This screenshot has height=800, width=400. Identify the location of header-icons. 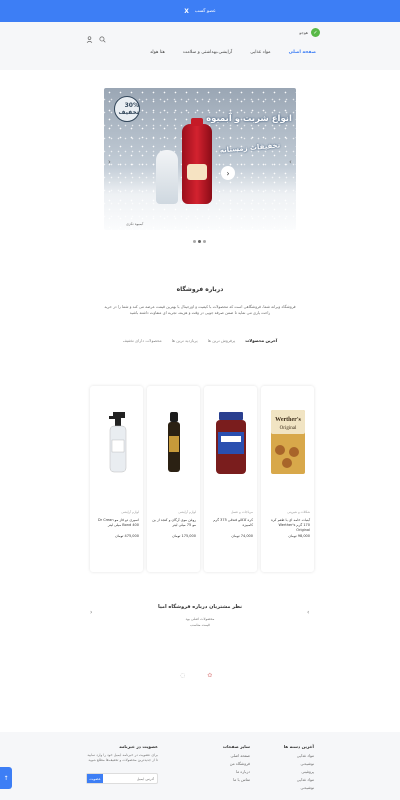
(96, 35).